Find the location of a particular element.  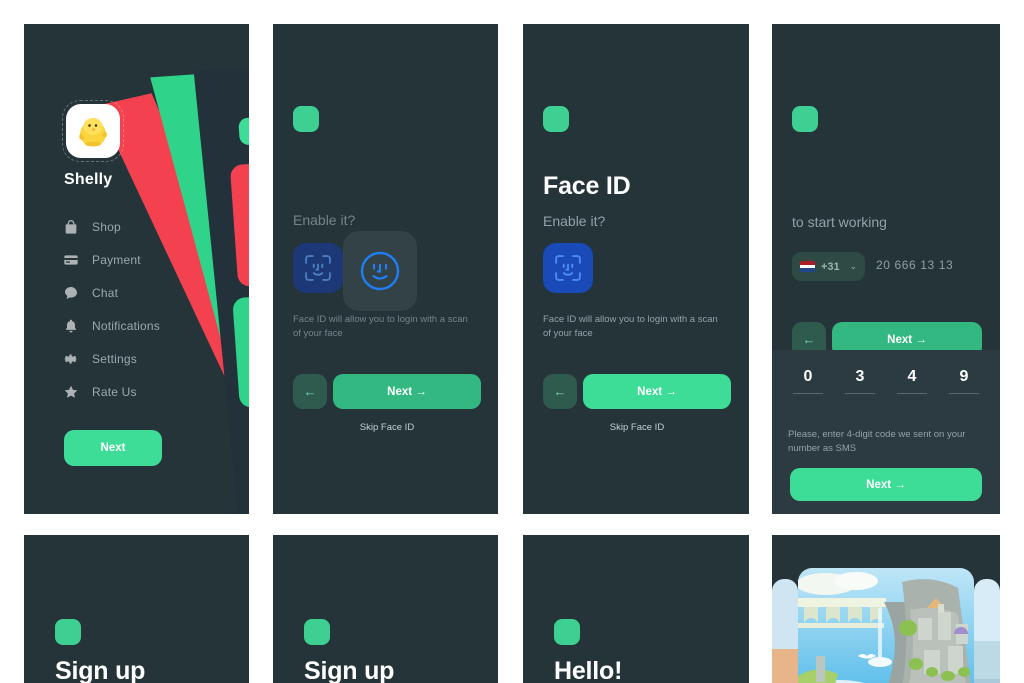

dim-overlay is located at coordinates (385, 104).